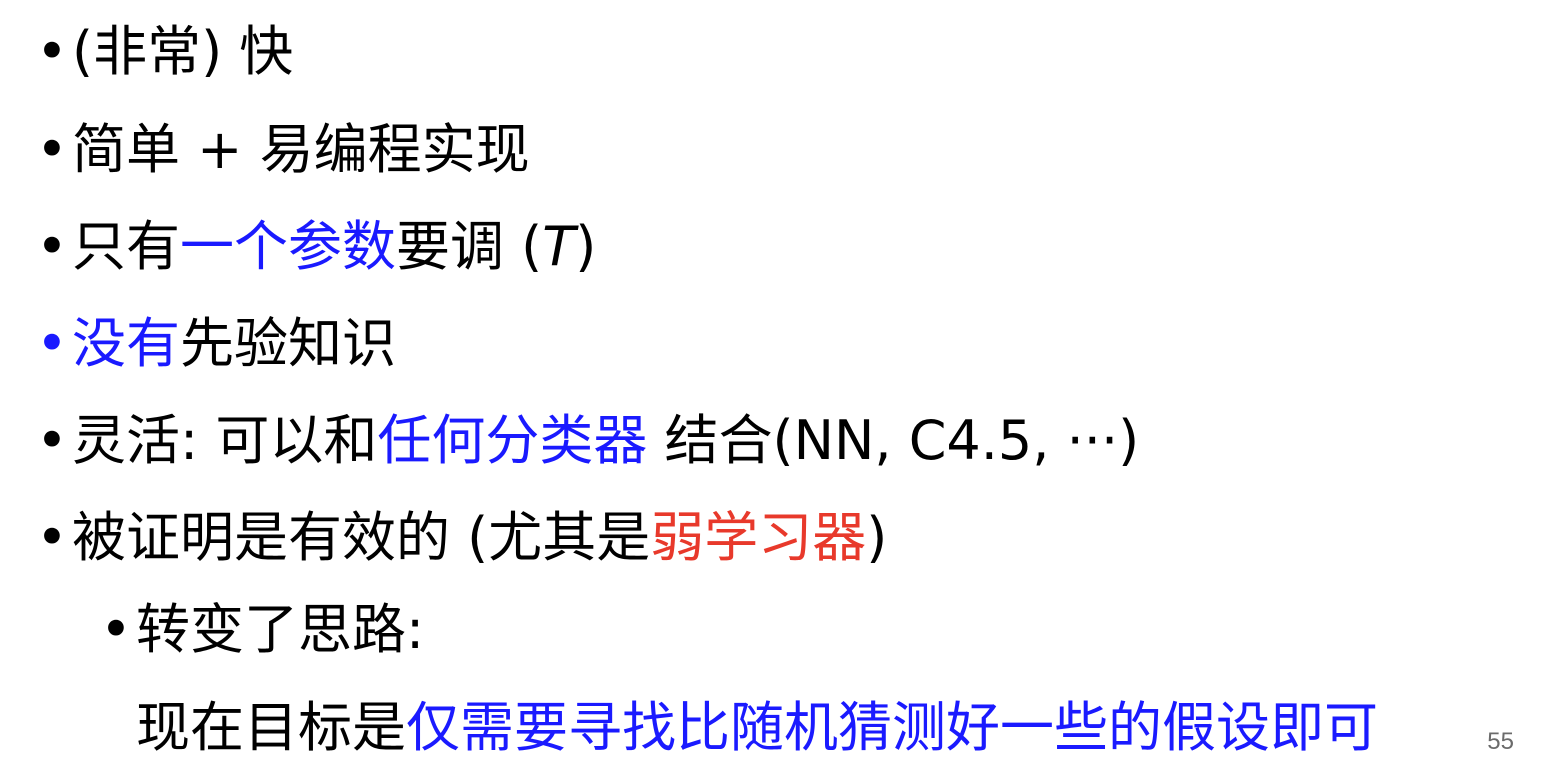 The width and height of the screenshot is (1548, 776). Describe the element at coordinates (271, 727) in the screenshot. I see `continuation-text: 现在目标是` at that location.